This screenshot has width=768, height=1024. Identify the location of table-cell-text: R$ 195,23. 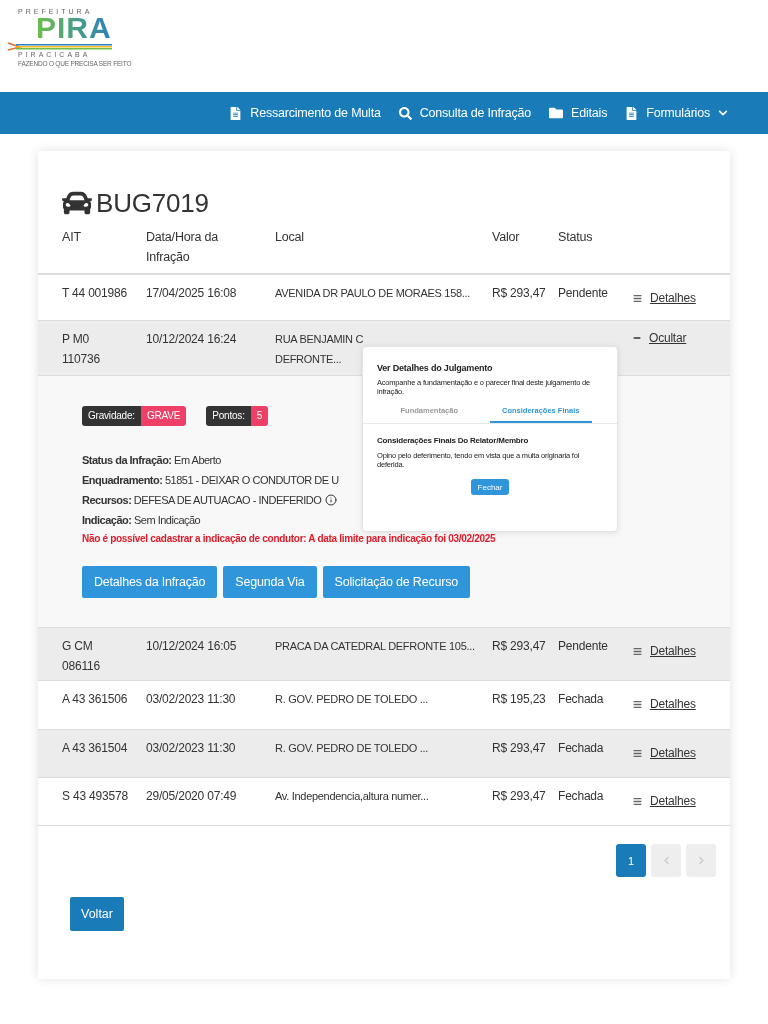
(519, 699).